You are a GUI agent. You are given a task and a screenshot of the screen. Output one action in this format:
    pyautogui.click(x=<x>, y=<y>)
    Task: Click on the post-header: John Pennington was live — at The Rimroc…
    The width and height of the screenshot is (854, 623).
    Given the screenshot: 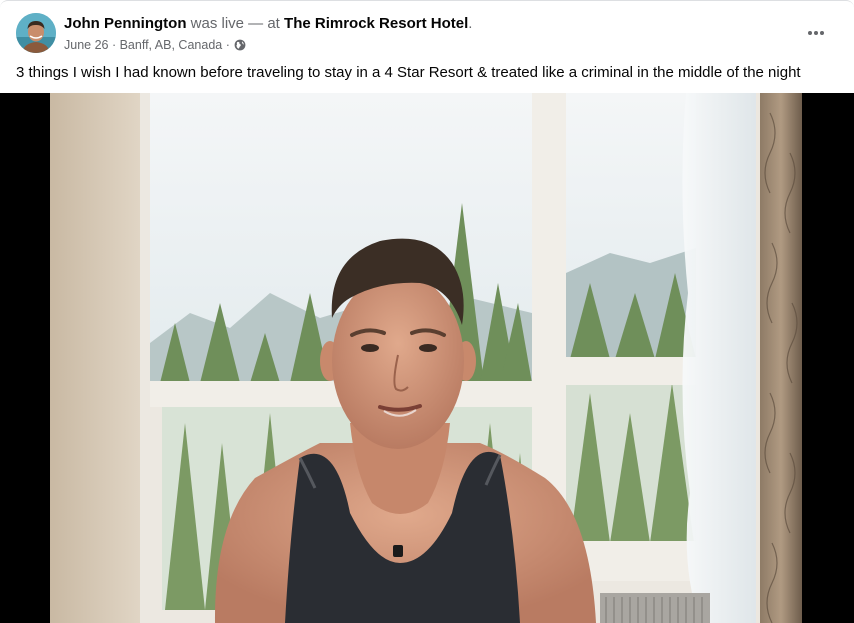 What is the action you would take?
    pyautogui.click(x=427, y=30)
    